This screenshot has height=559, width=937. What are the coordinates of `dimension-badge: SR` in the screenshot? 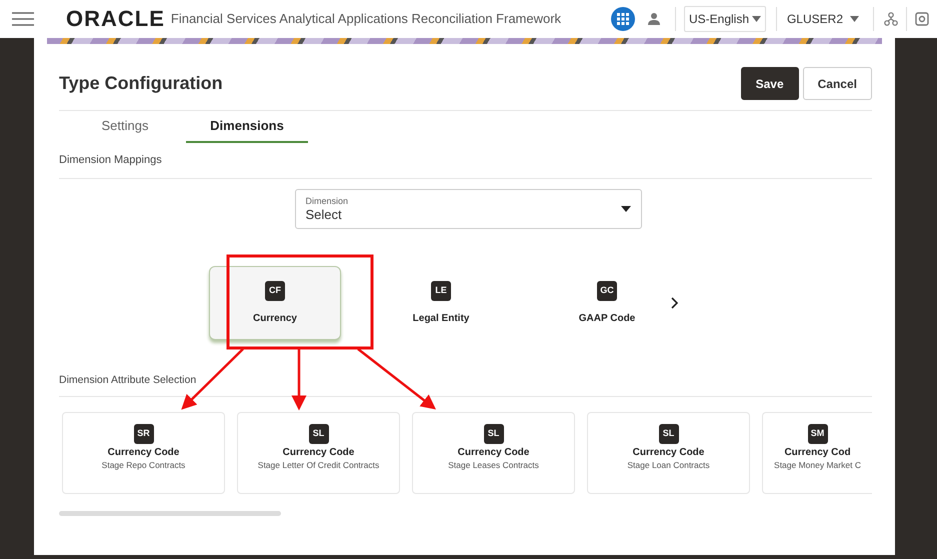 It's located at (144, 434).